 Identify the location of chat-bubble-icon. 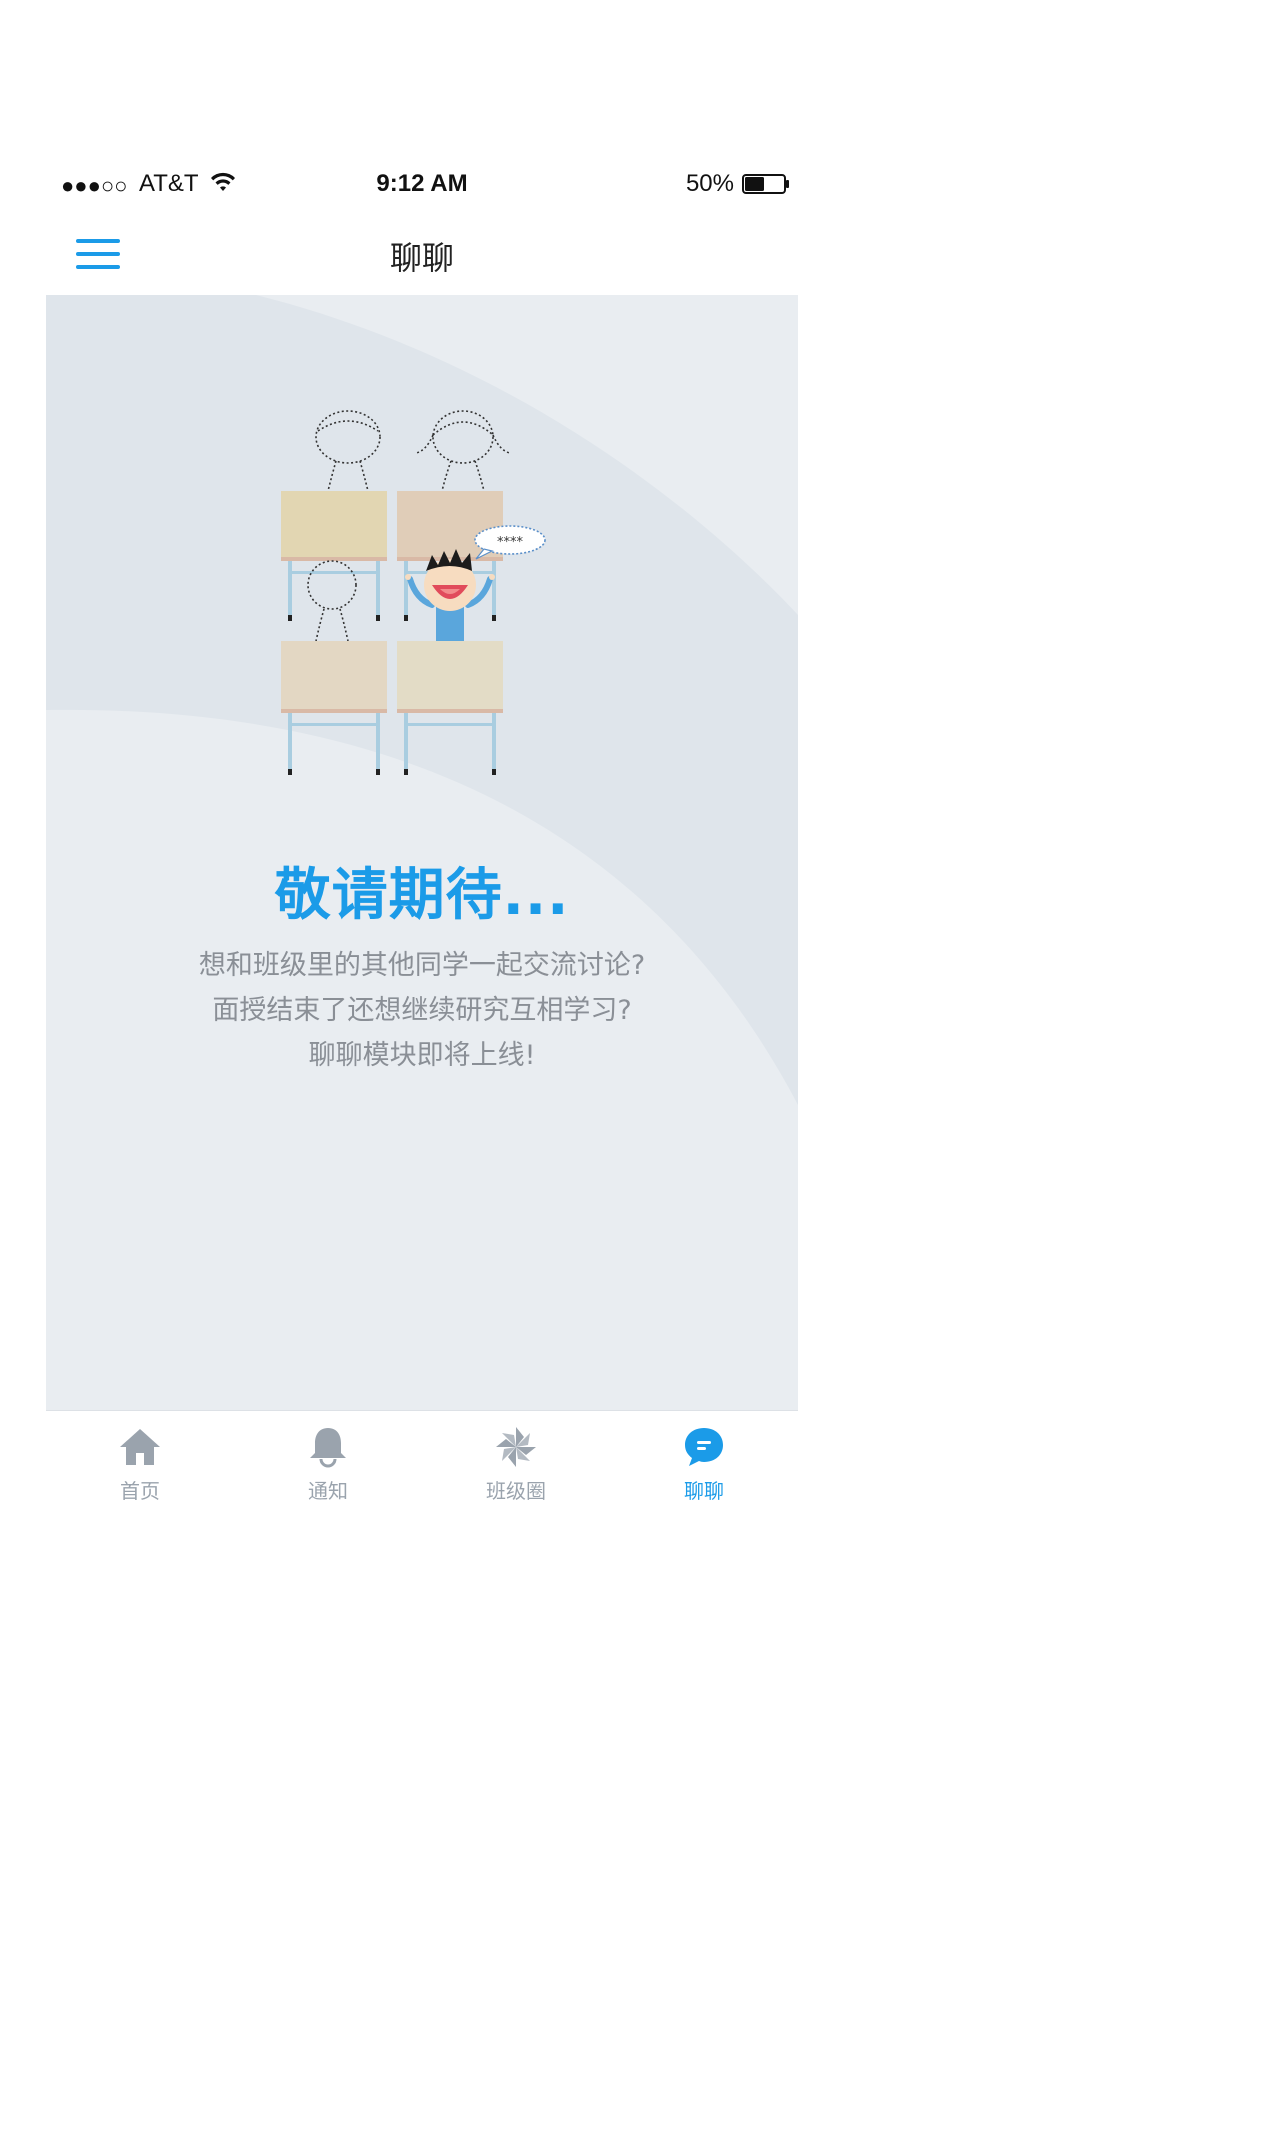
(704, 1447).